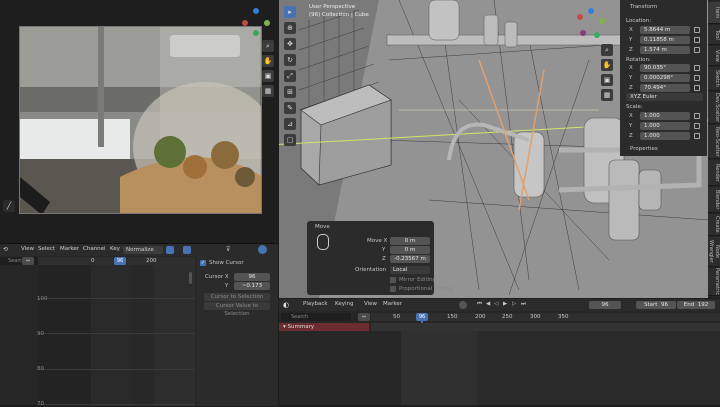 The width and height of the screenshot is (720, 407). What do you see at coordinates (697, 30) in the screenshot?
I see `location-x-lock-icon` at bounding box center [697, 30].